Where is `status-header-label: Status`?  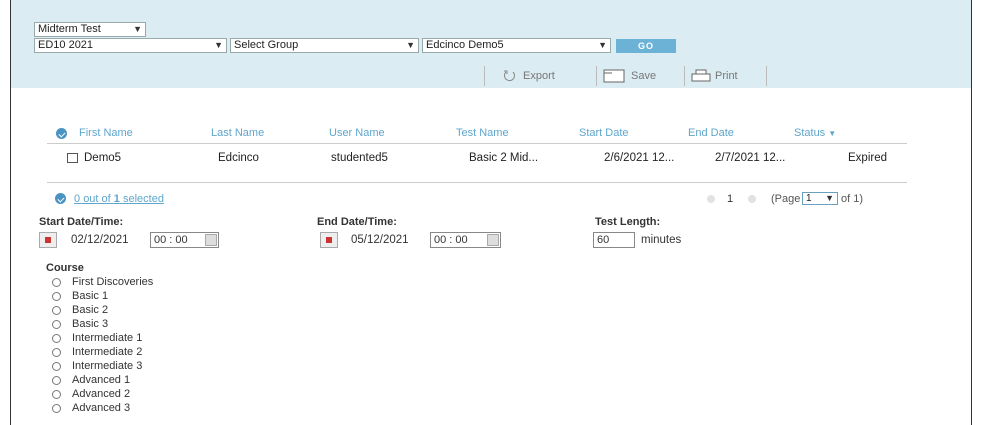 status-header-label: Status is located at coordinates (810, 133).